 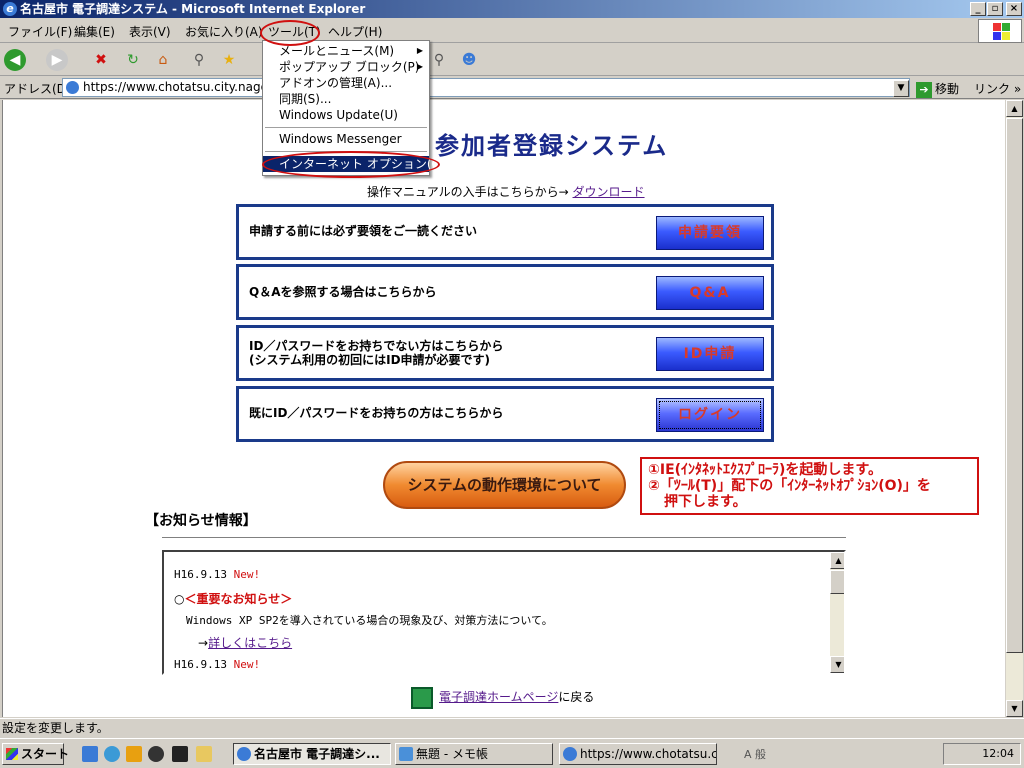 I want to click on green-square-icon, so click(x=422, y=697).